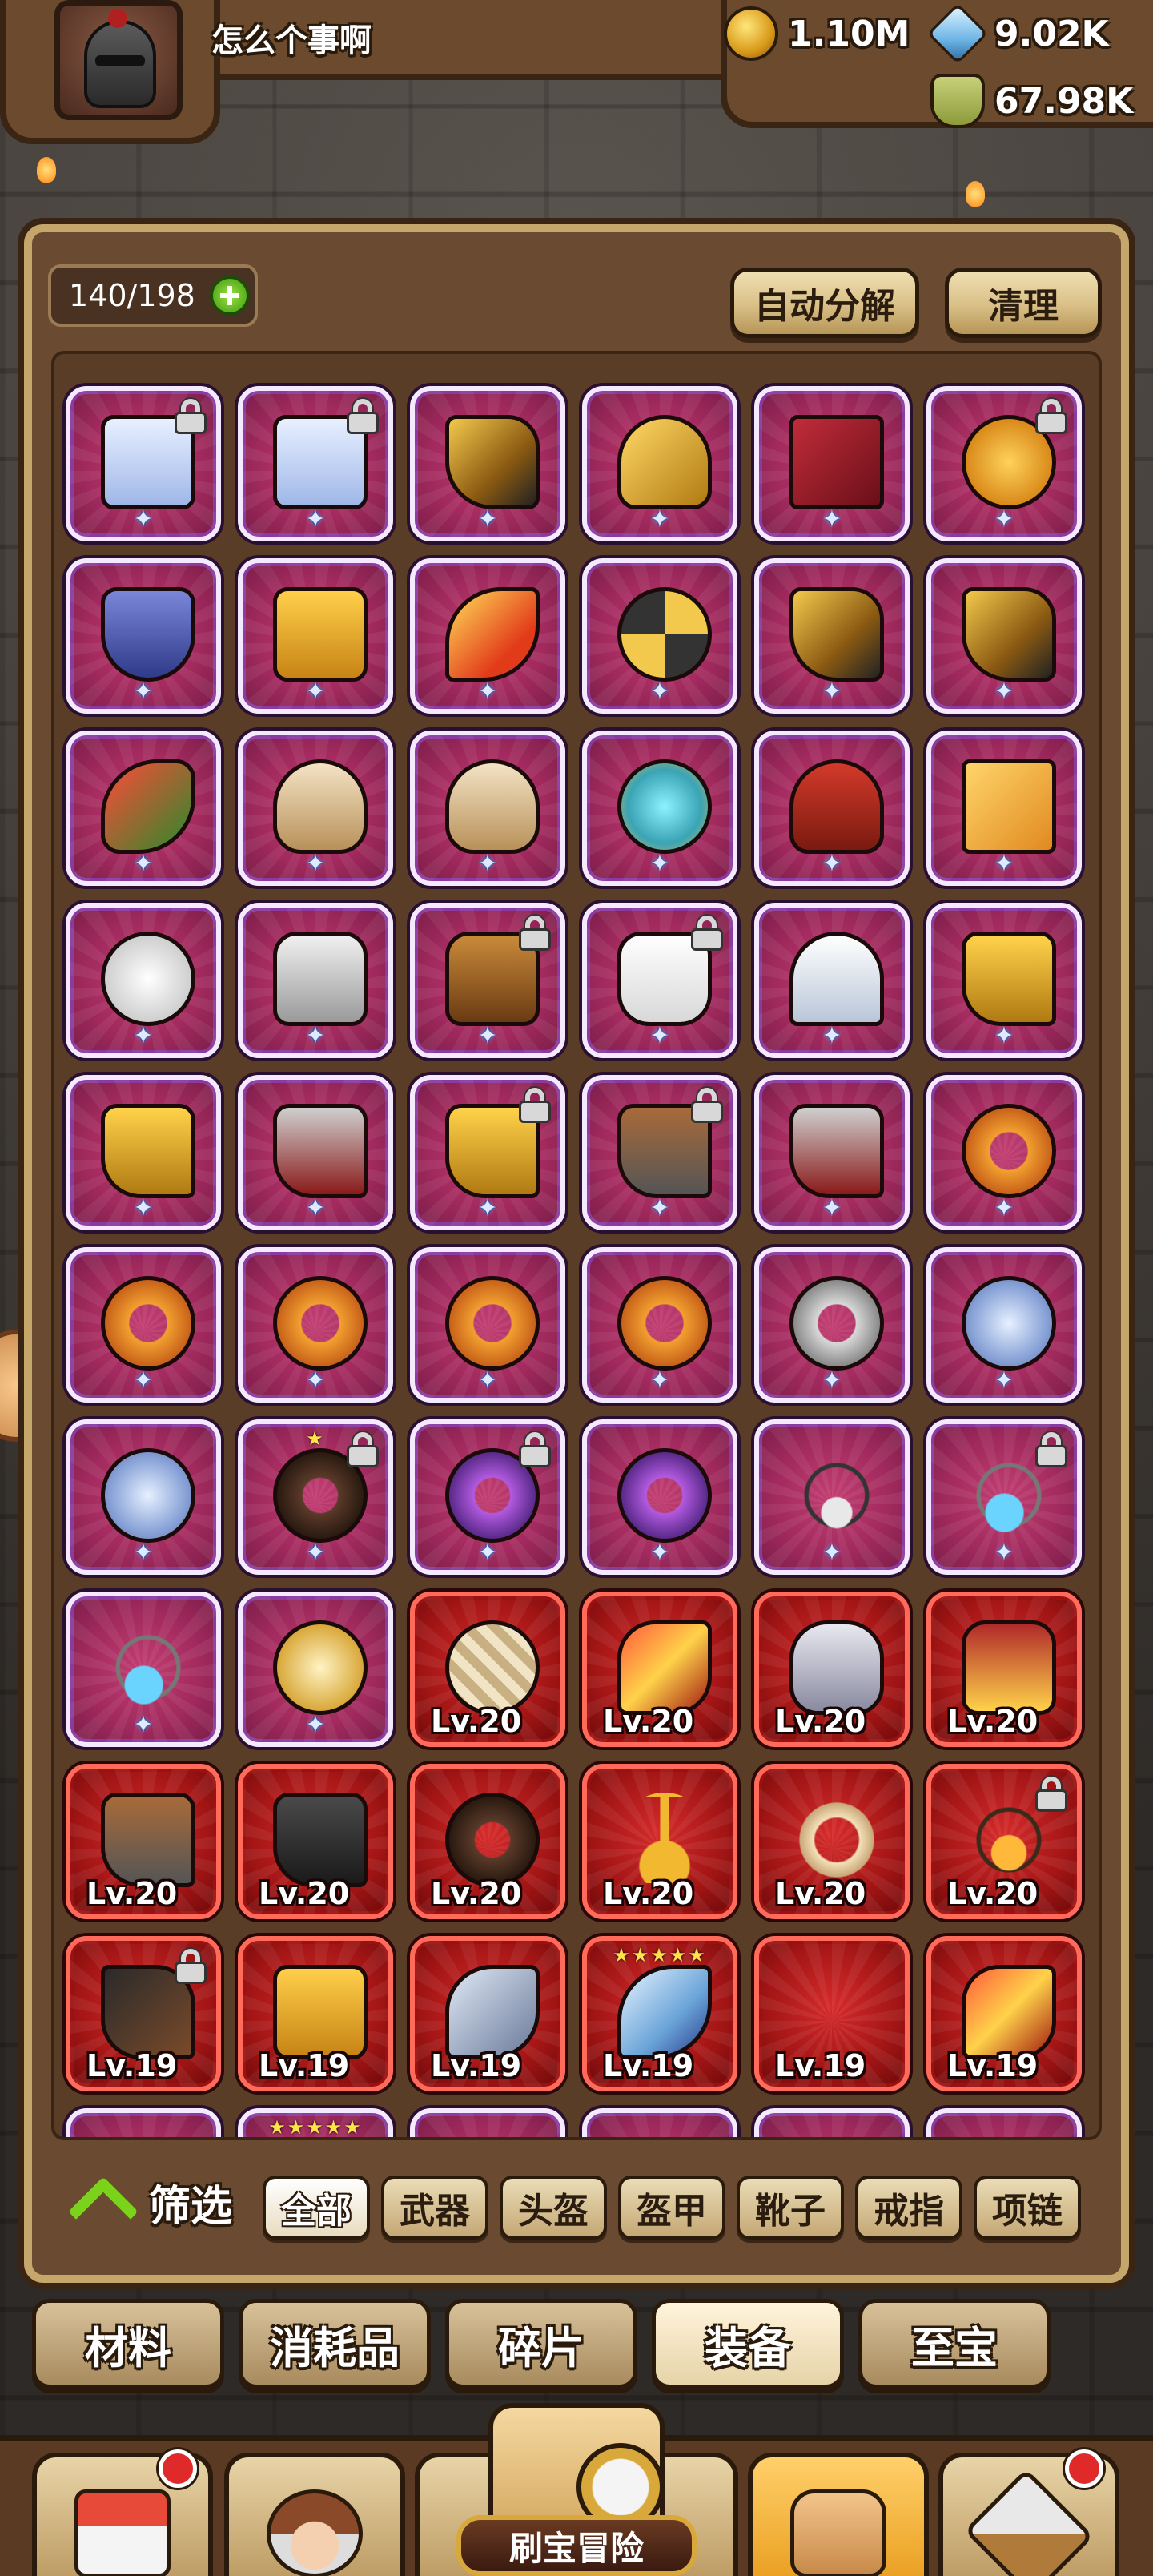 The width and height of the screenshot is (1153, 2576). What do you see at coordinates (576, 2545) in the screenshot?
I see `adventure-label: 刷宝冒险` at bounding box center [576, 2545].